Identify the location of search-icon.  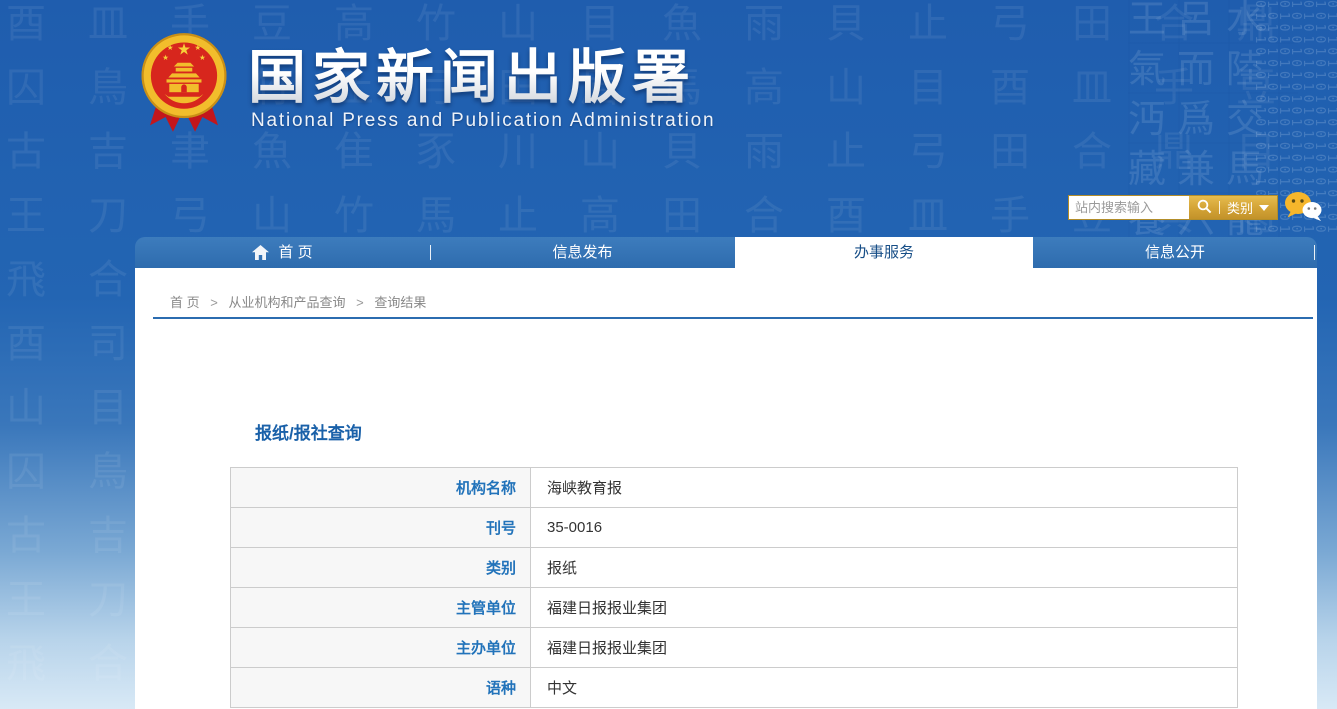
(1204, 208).